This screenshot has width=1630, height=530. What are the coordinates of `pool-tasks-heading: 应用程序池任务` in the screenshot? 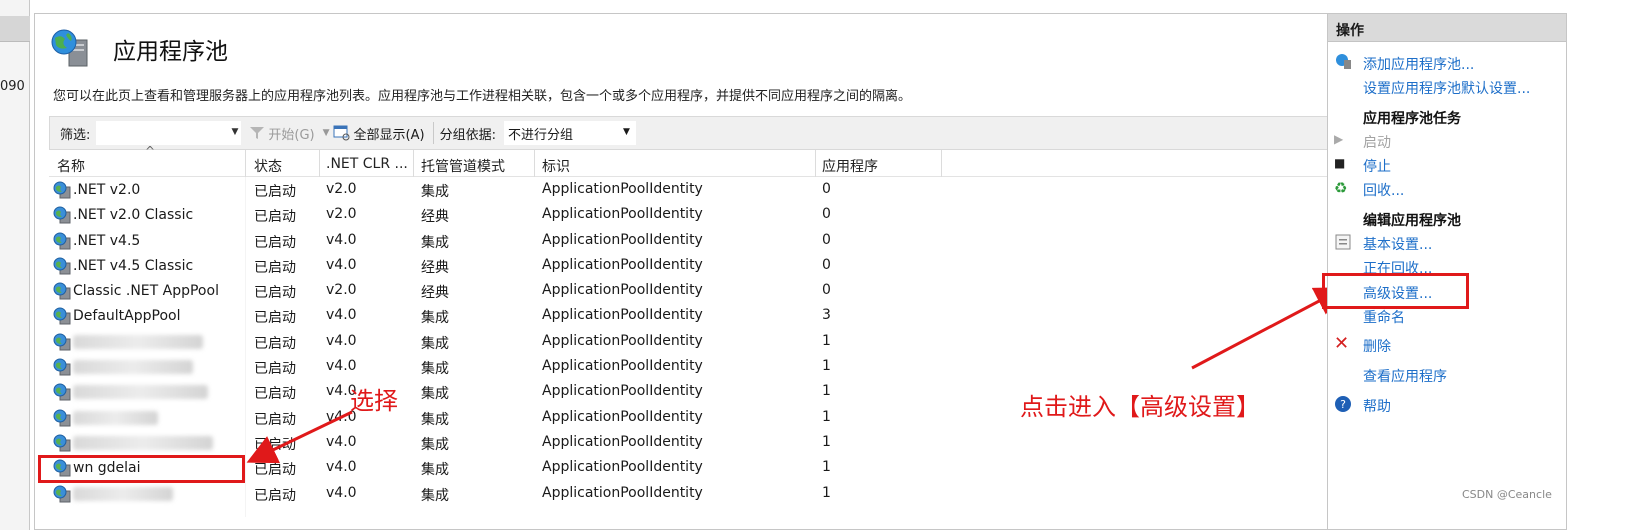 It's located at (1412, 119).